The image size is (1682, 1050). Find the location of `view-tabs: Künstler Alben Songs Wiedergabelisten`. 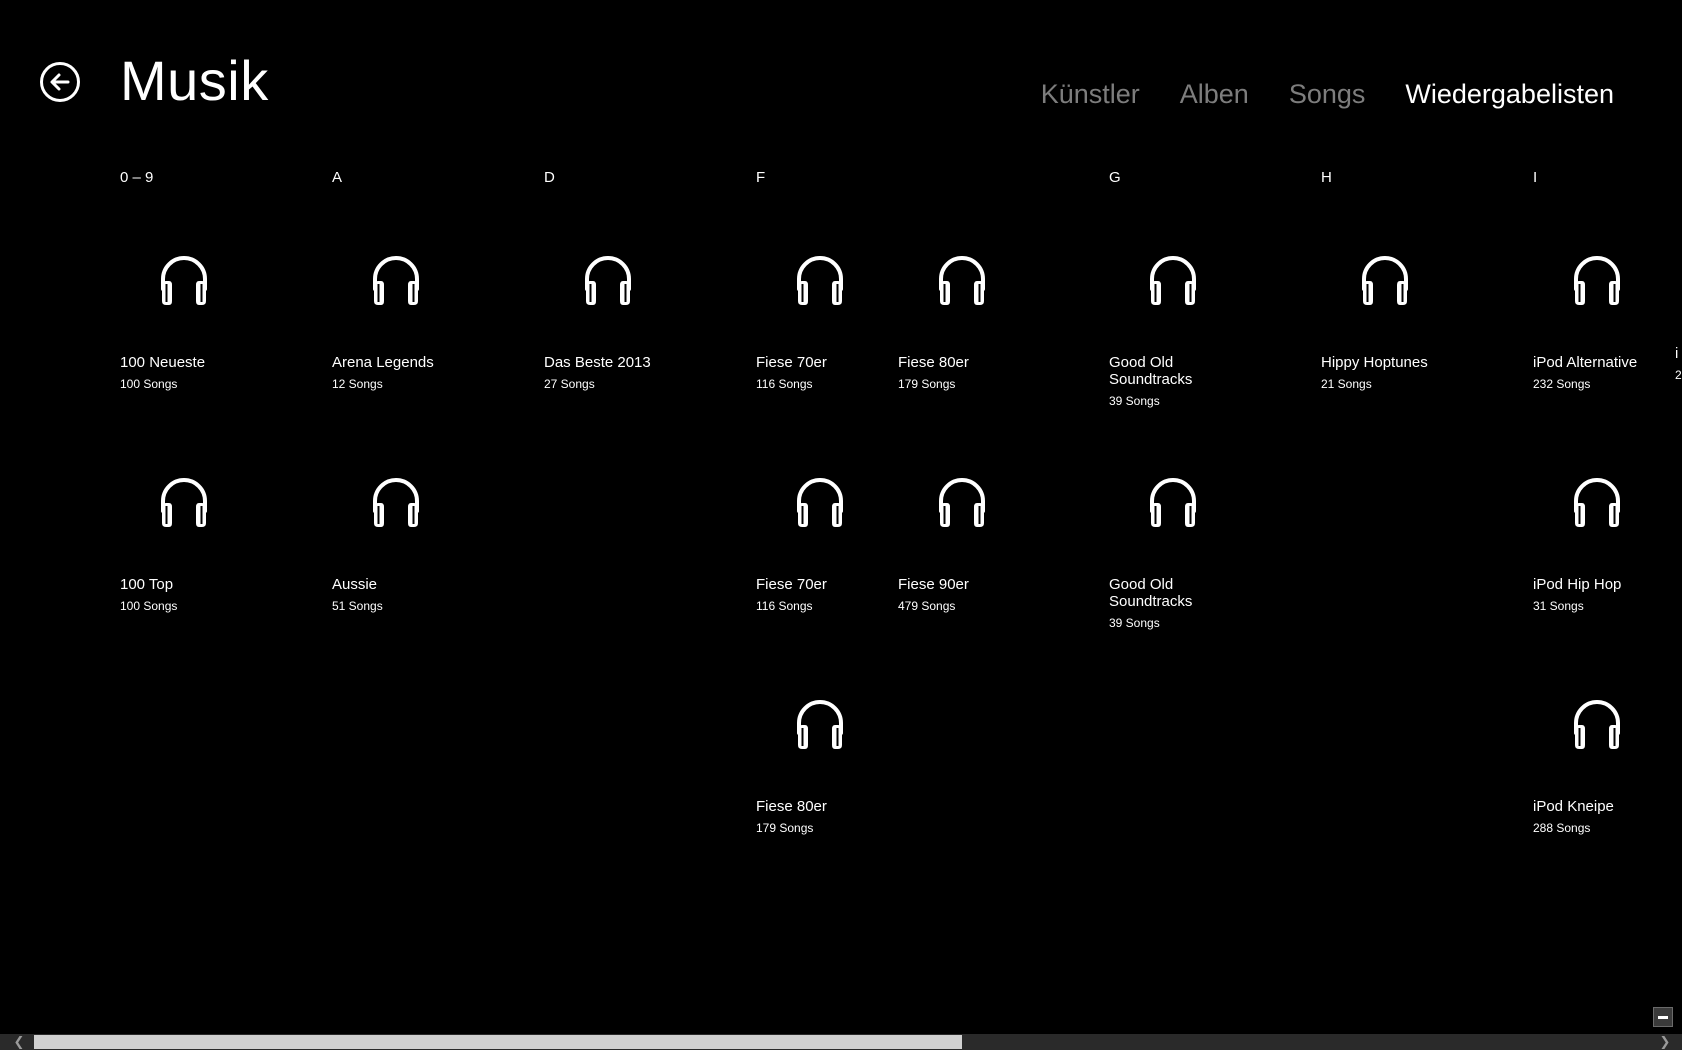

view-tabs: Künstler Alben Songs Wiedergabelisten is located at coordinates (1327, 94).